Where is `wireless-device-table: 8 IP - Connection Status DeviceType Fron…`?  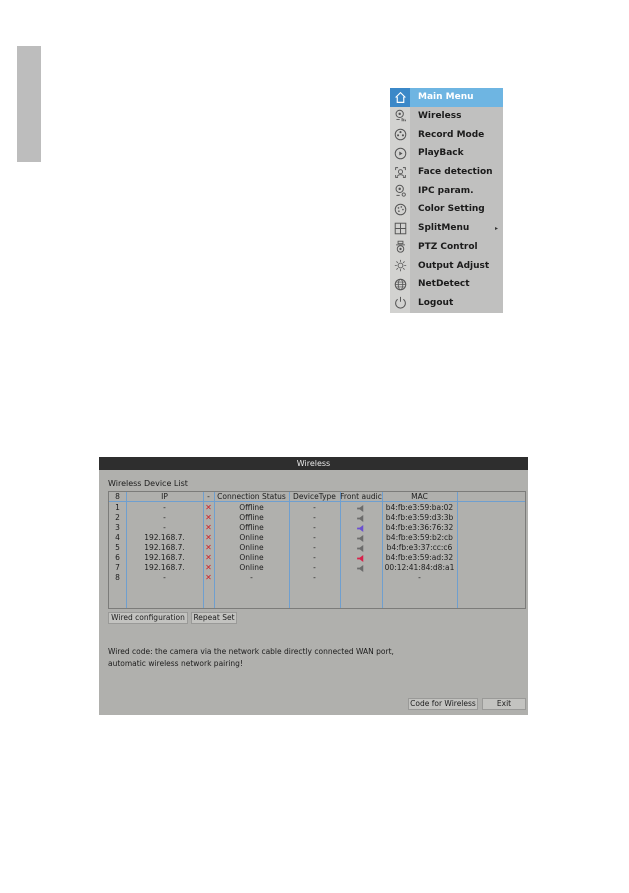 wireless-device-table: 8 IP - Connection Status DeviceType Fron… is located at coordinates (317, 550).